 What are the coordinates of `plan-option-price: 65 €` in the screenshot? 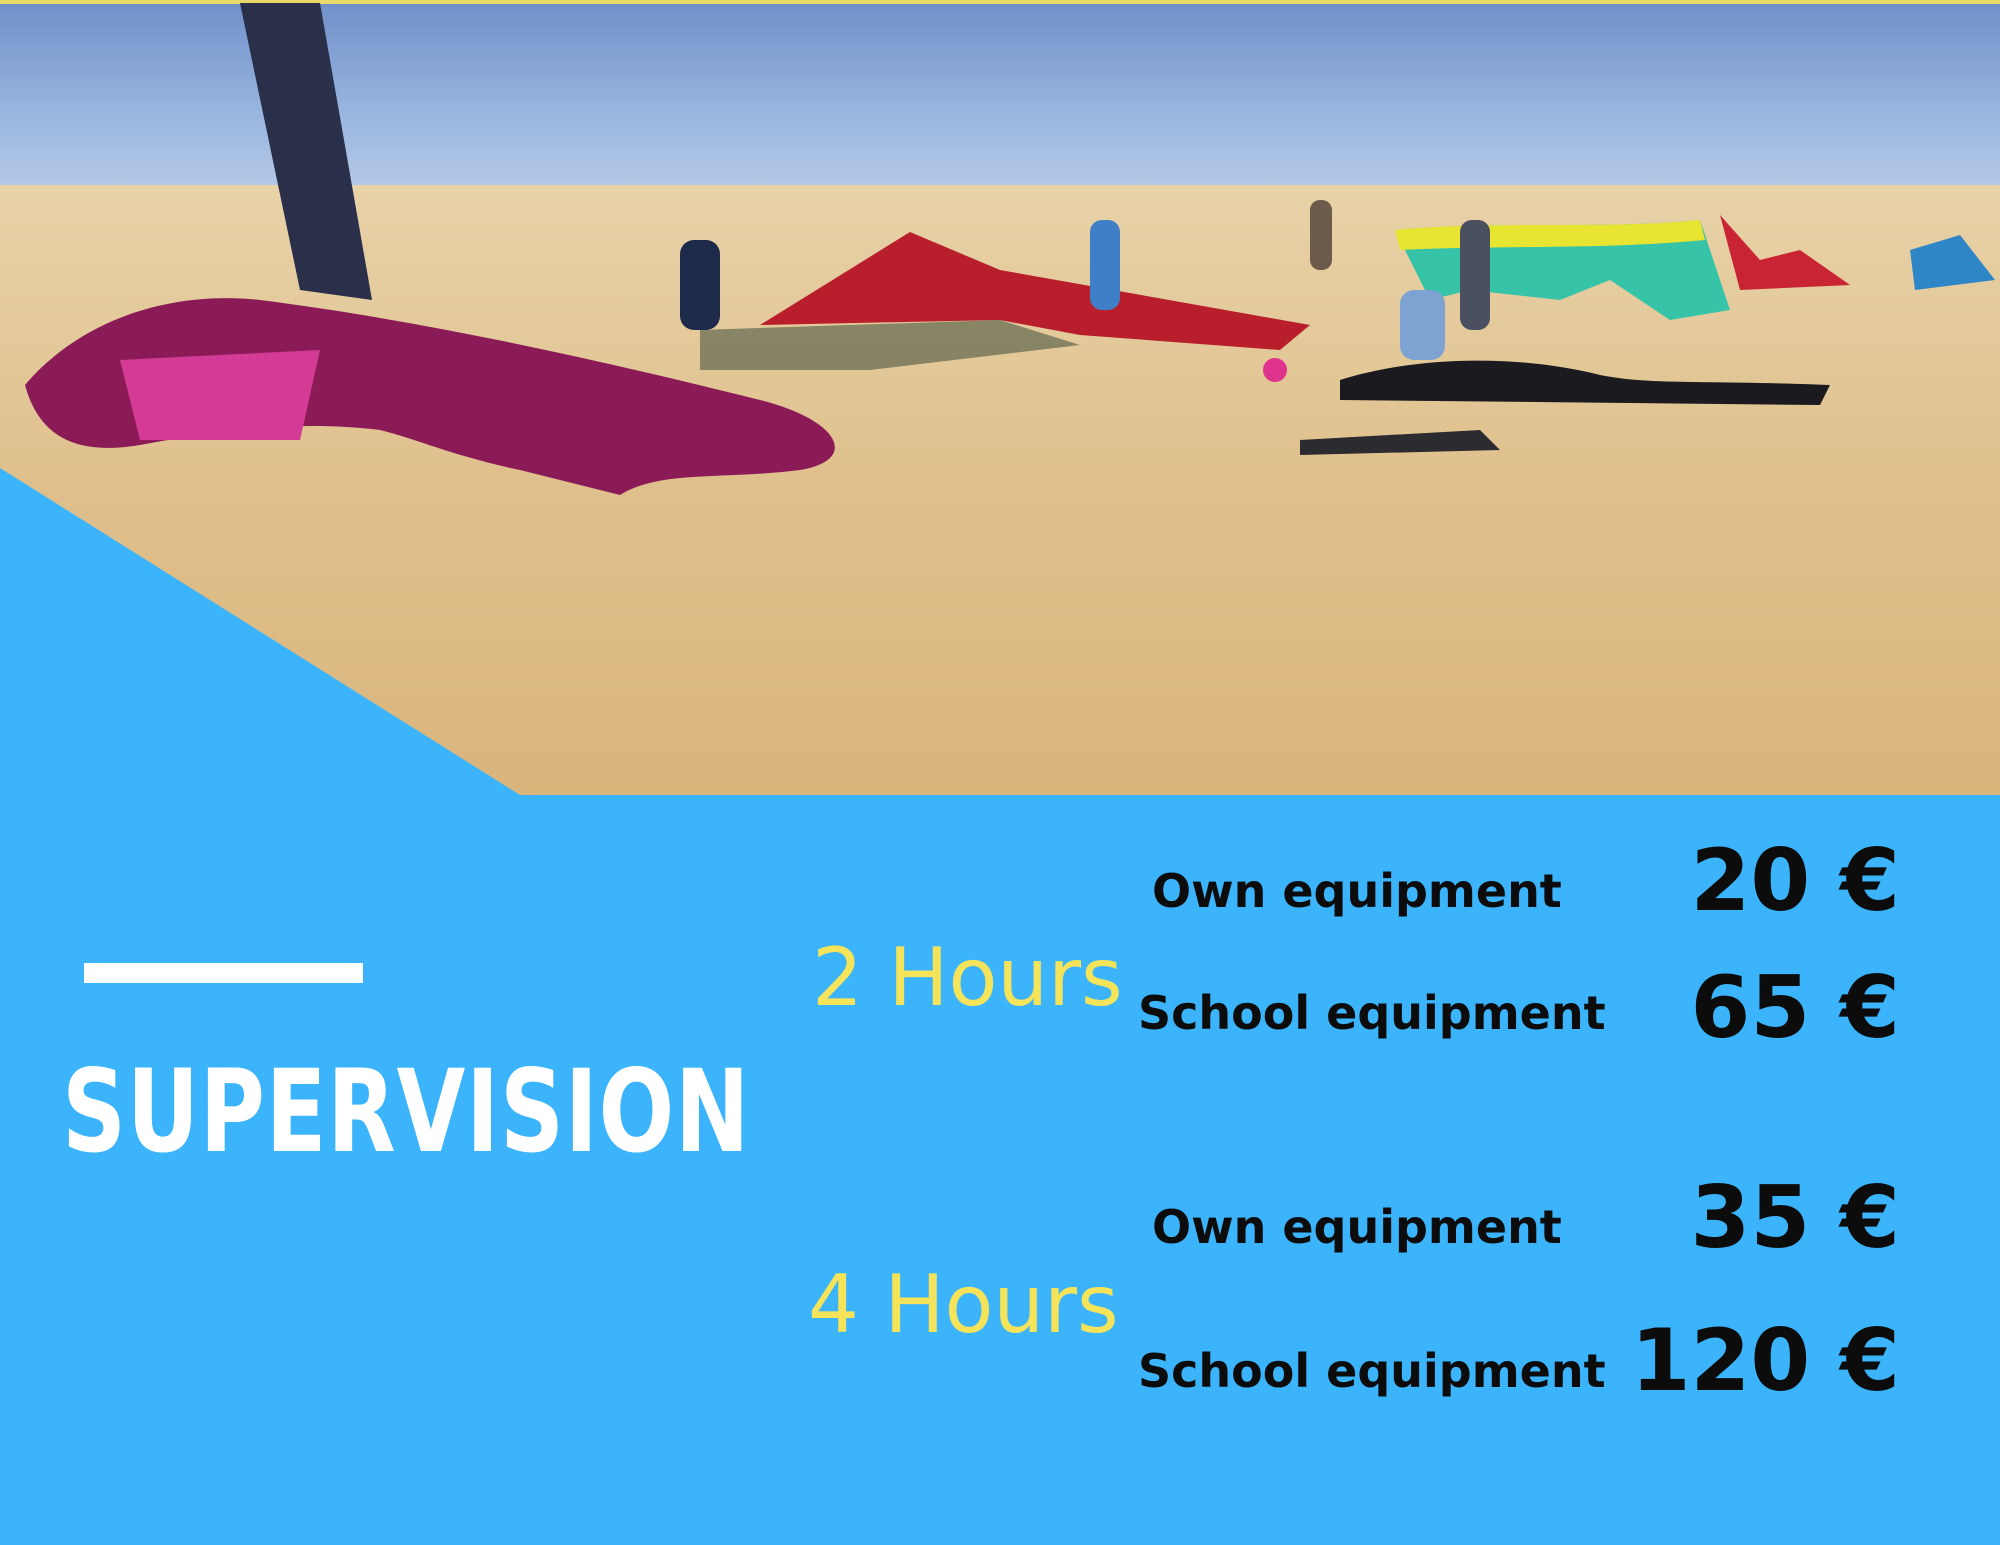 It's located at (1795, 1008).